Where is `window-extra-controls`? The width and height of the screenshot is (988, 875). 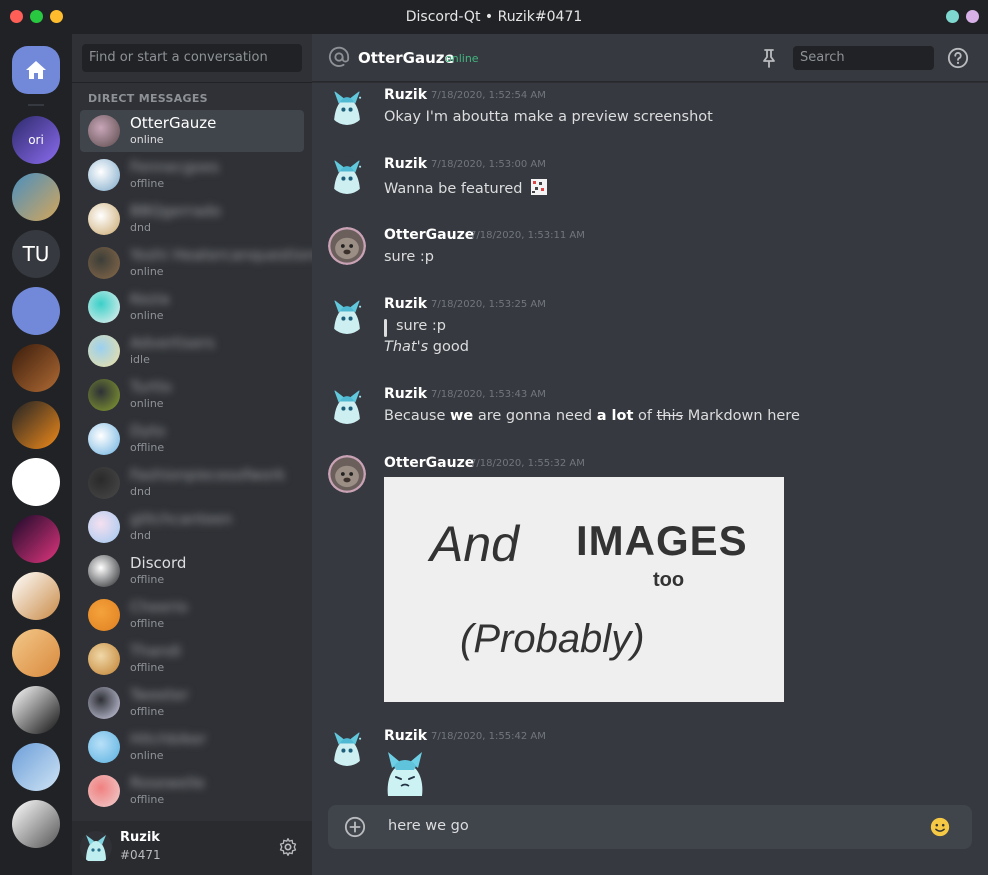 window-extra-controls is located at coordinates (962, 16).